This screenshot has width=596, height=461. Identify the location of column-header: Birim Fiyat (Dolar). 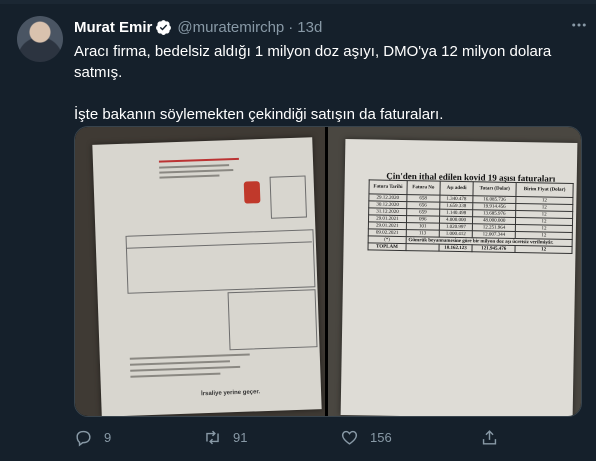
(545, 190).